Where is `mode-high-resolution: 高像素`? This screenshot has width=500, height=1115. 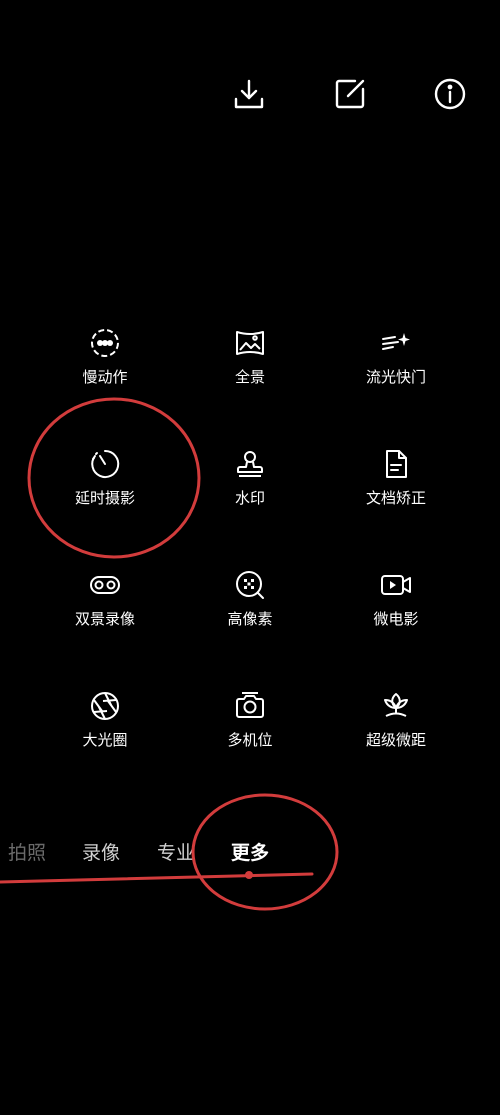
mode-high-resolution: 高像素 is located at coordinates (250, 603).